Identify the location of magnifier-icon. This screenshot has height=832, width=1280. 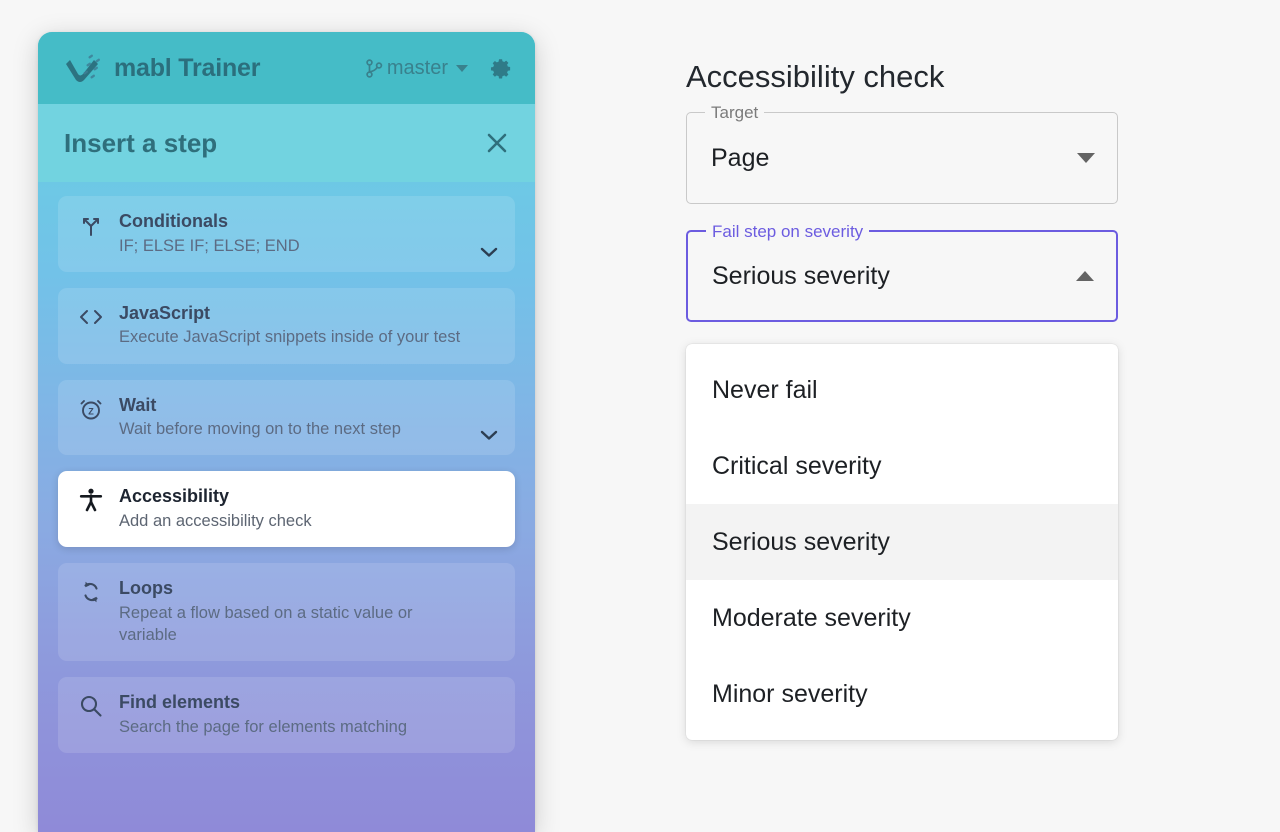
(91, 706).